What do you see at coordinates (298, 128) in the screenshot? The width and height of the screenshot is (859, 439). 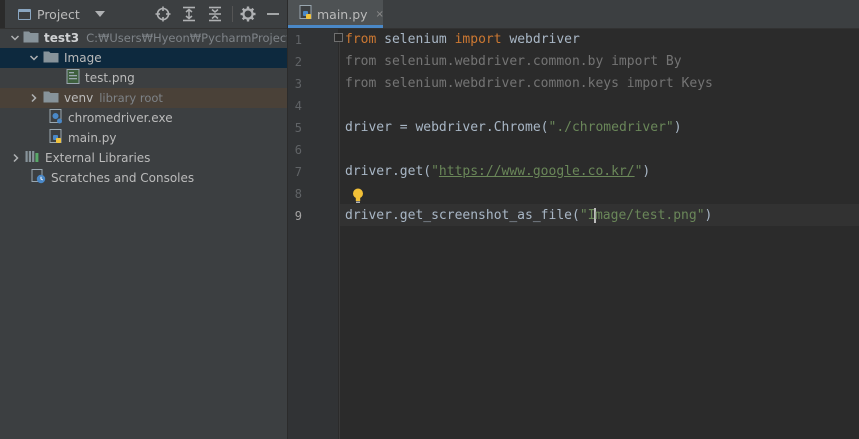 I see `line-number: 5` at bounding box center [298, 128].